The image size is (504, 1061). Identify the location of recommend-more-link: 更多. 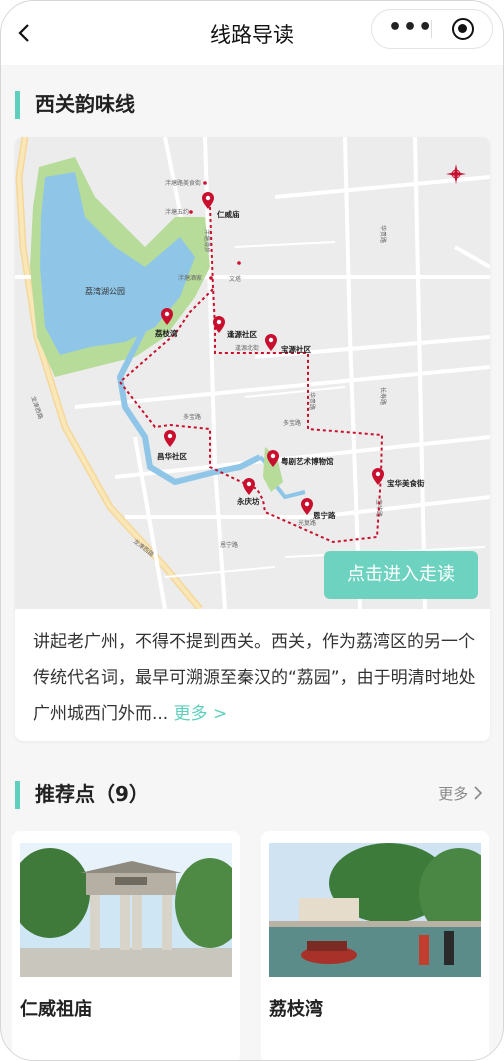
(460, 793).